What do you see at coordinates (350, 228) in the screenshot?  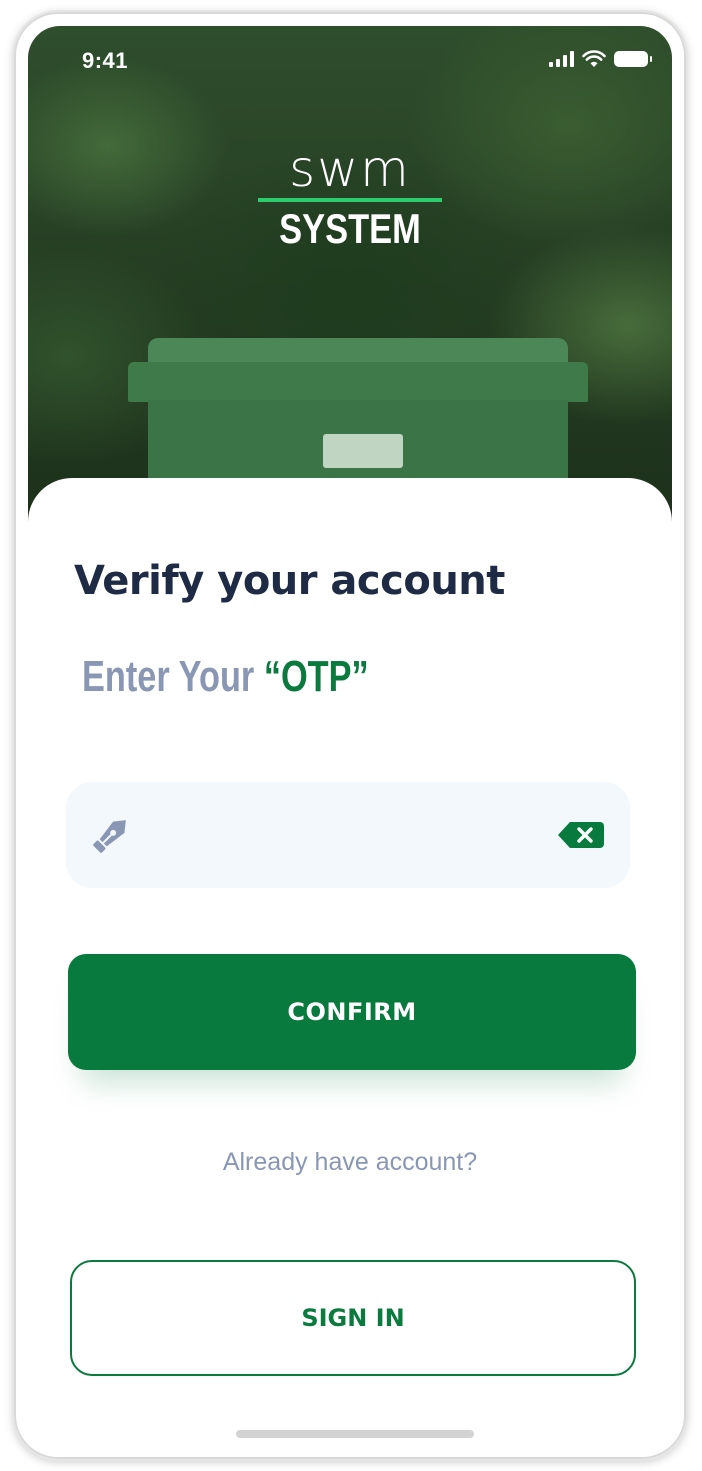 I see `logo-bottom-text: SYSTEM` at bounding box center [350, 228].